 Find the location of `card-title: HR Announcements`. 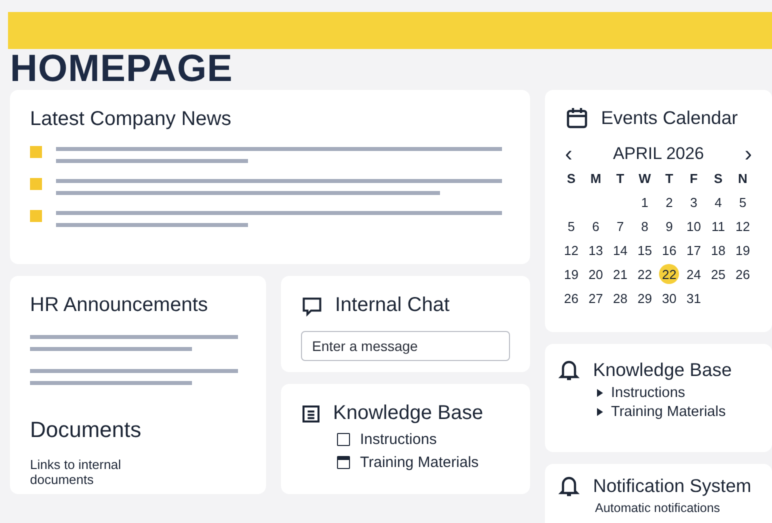

card-title: HR Announcements is located at coordinates (119, 305).